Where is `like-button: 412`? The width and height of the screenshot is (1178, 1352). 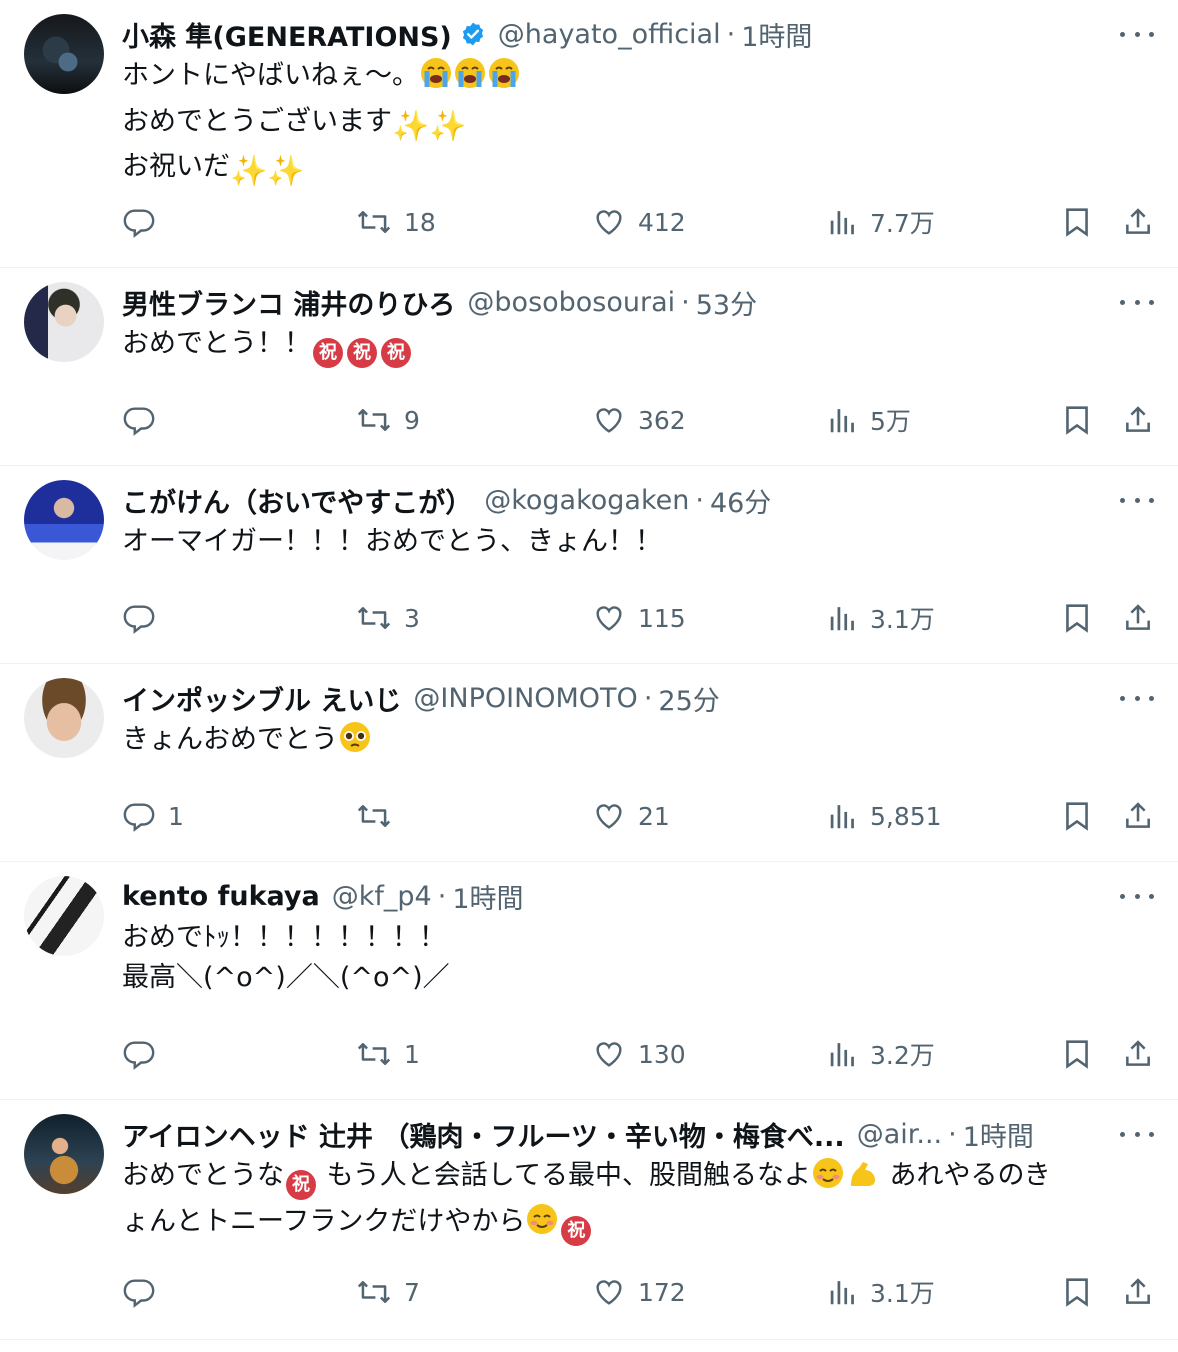 like-button: 412 is located at coordinates (639, 222).